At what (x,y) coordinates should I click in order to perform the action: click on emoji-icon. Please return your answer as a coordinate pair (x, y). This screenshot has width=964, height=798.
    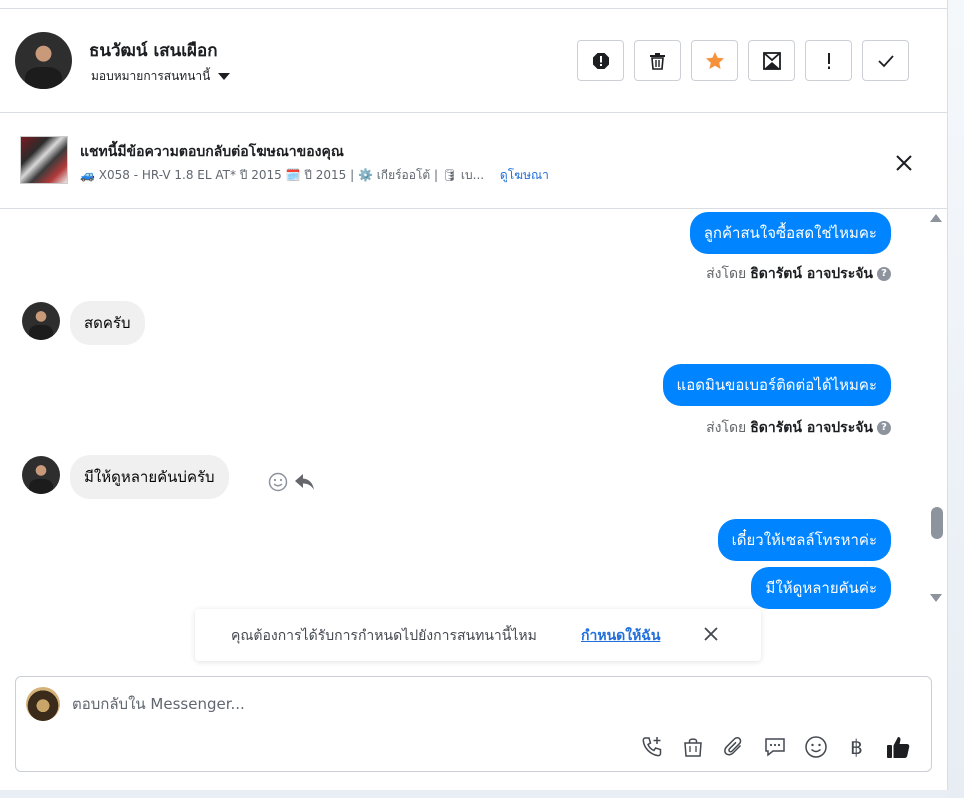
    Looking at the image, I should click on (815, 746).